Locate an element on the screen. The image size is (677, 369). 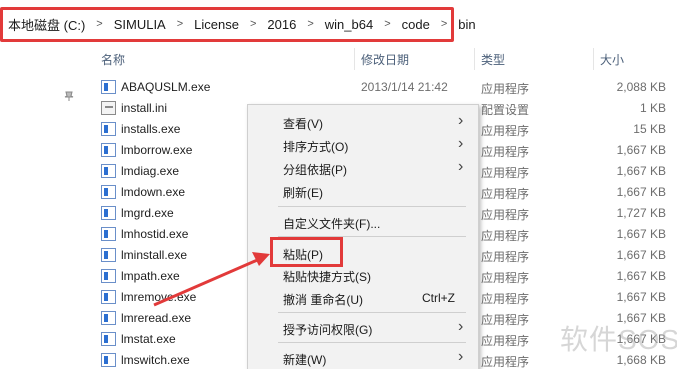
annotation-arrow-icon is located at coordinates (211, 279).